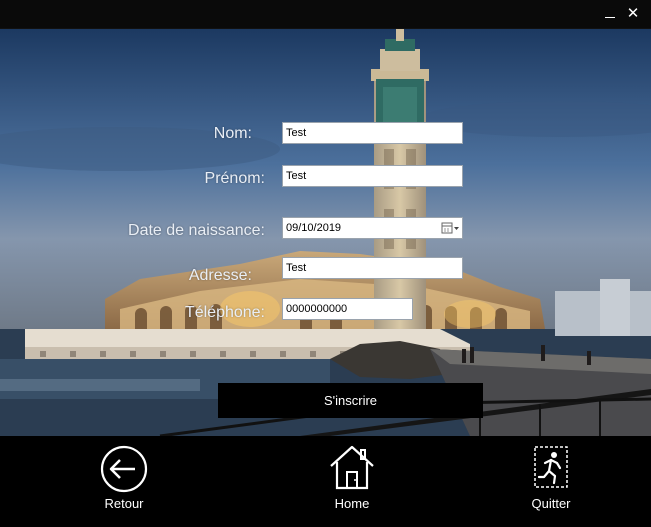 The height and width of the screenshot is (527, 651). Describe the element at coordinates (220, 275) in the screenshot. I see `adresse-label: Adresse:` at that location.